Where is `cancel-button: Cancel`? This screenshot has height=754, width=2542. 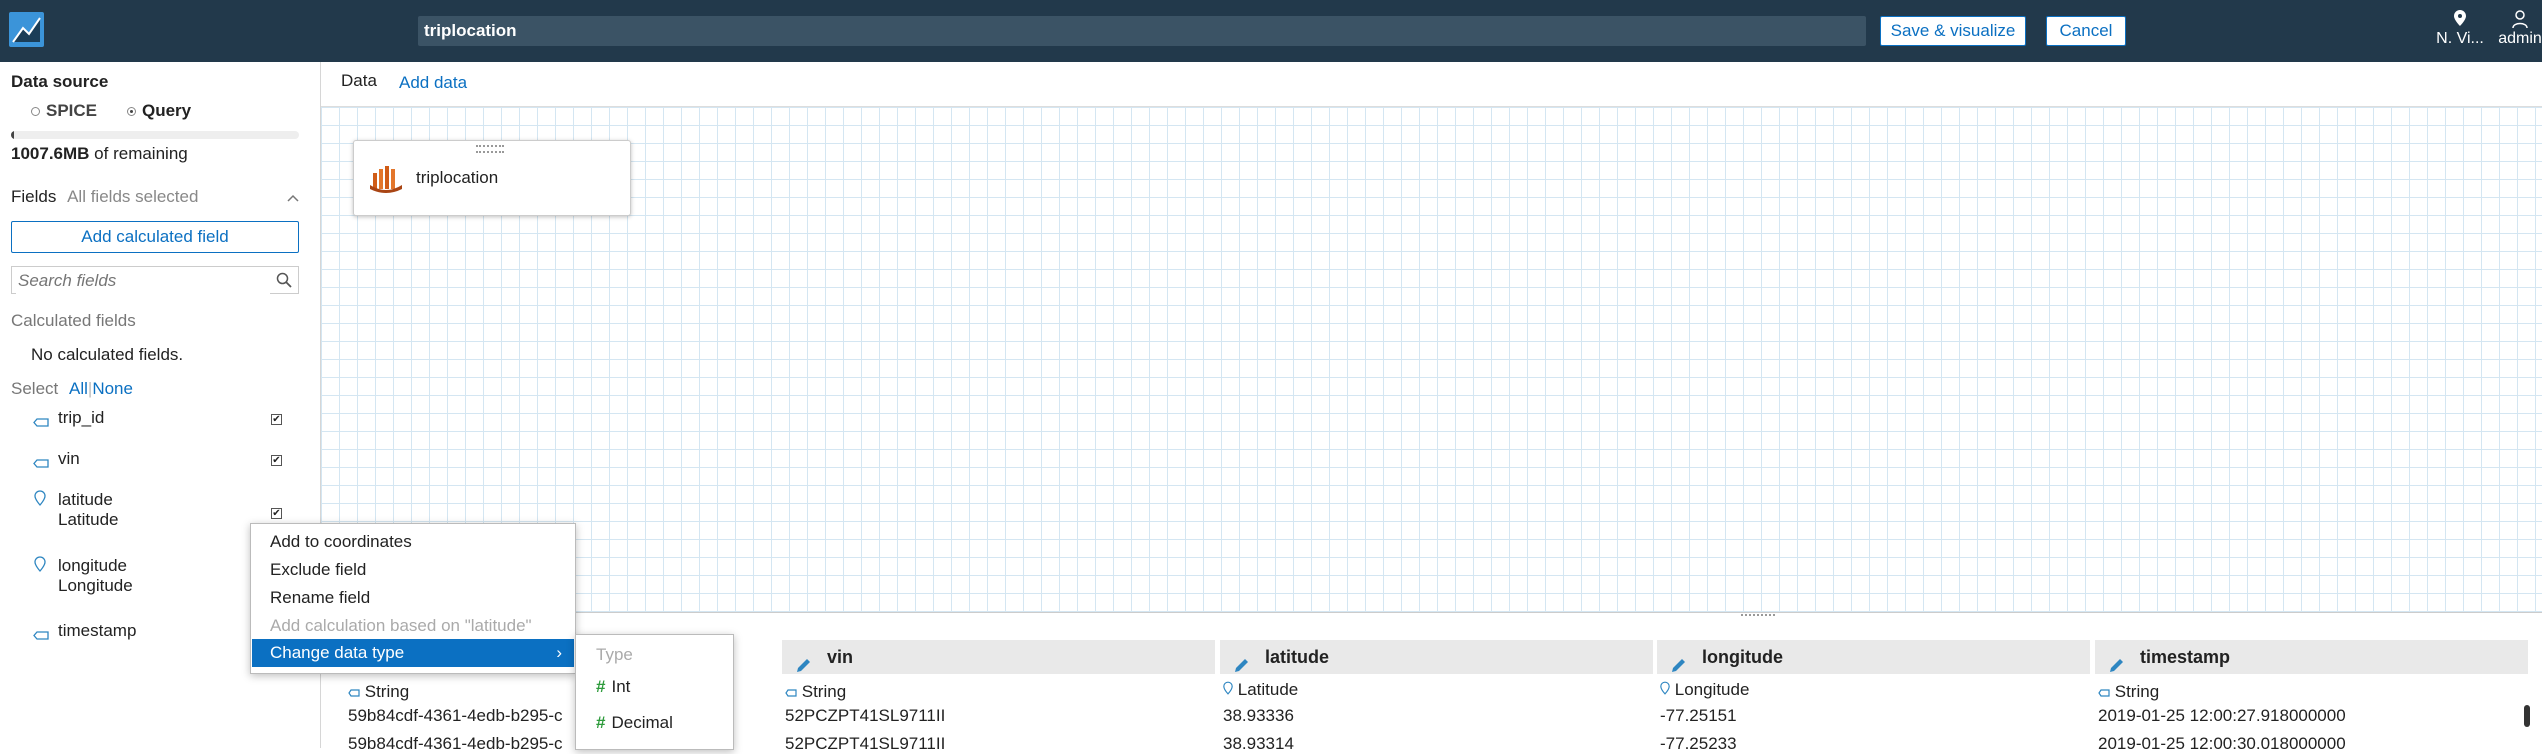 cancel-button: Cancel is located at coordinates (2086, 31).